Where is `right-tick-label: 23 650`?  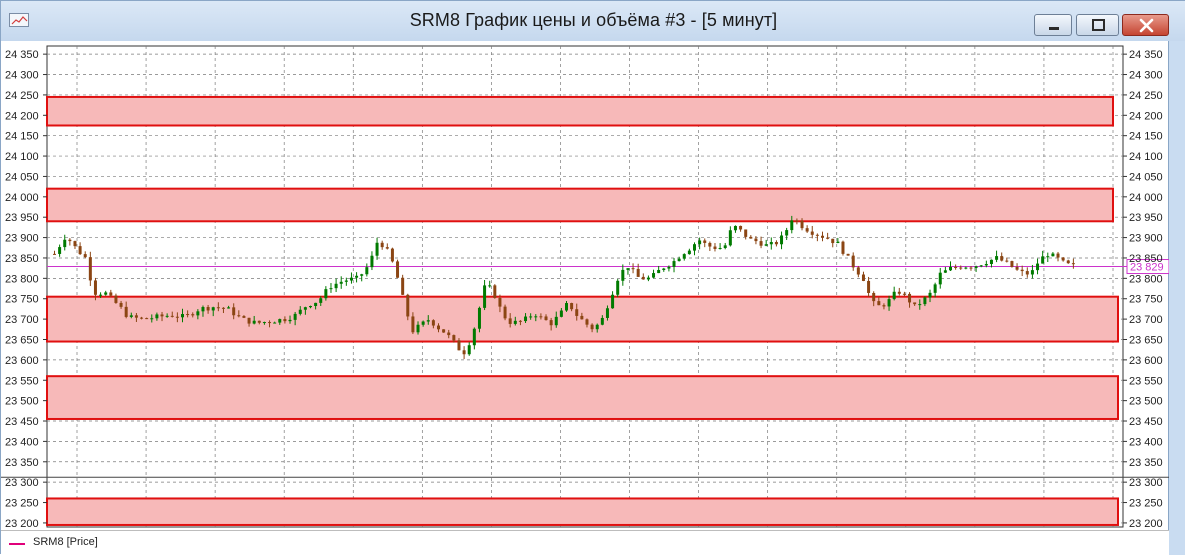 right-tick-label: 23 650 is located at coordinates (1146, 340).